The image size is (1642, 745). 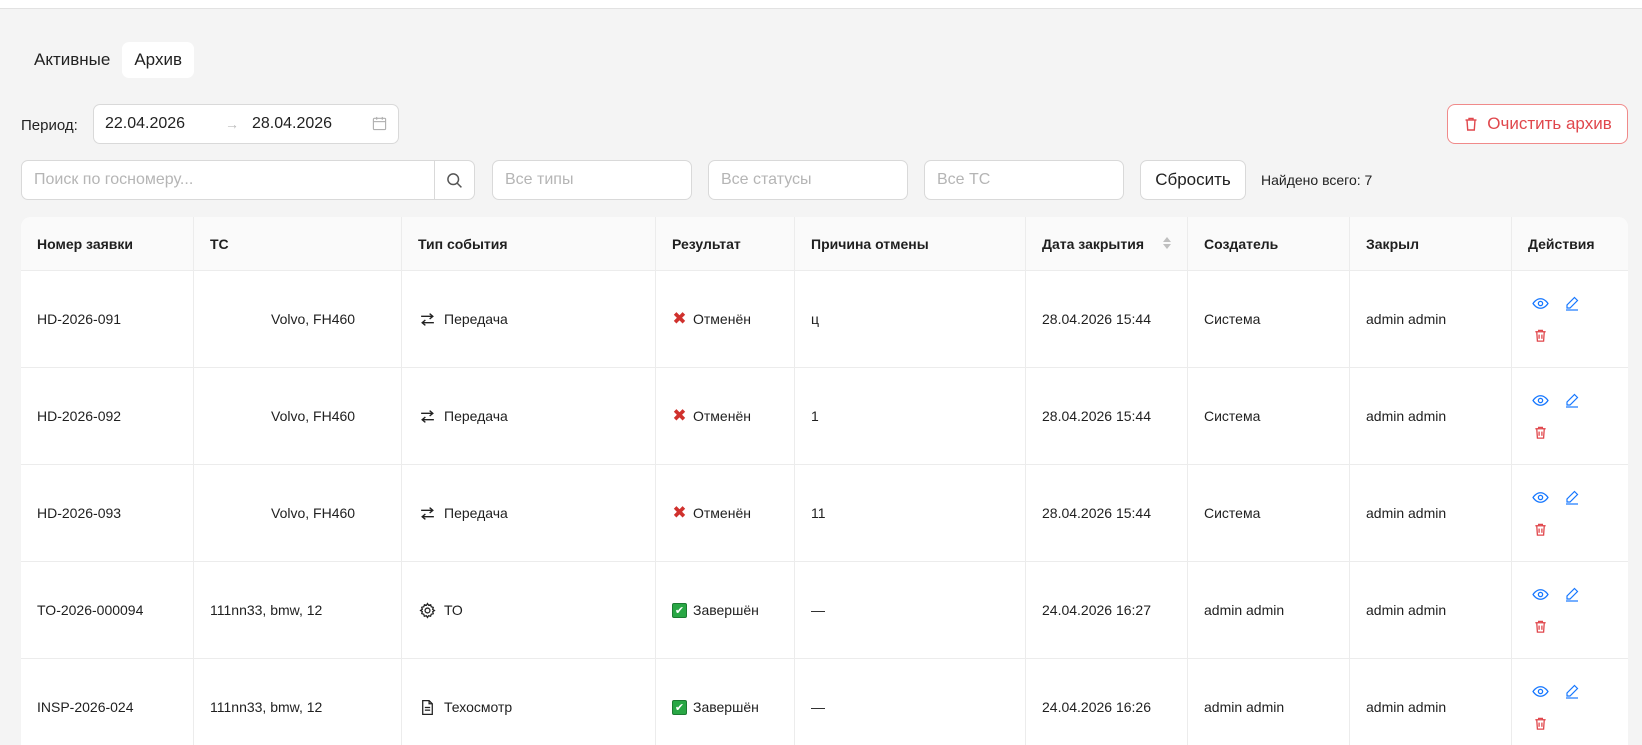 What do you see at coordinates (679, 707) in the screenshot?
I see `completed-icon: ✔` at bounding box center [679, 707].